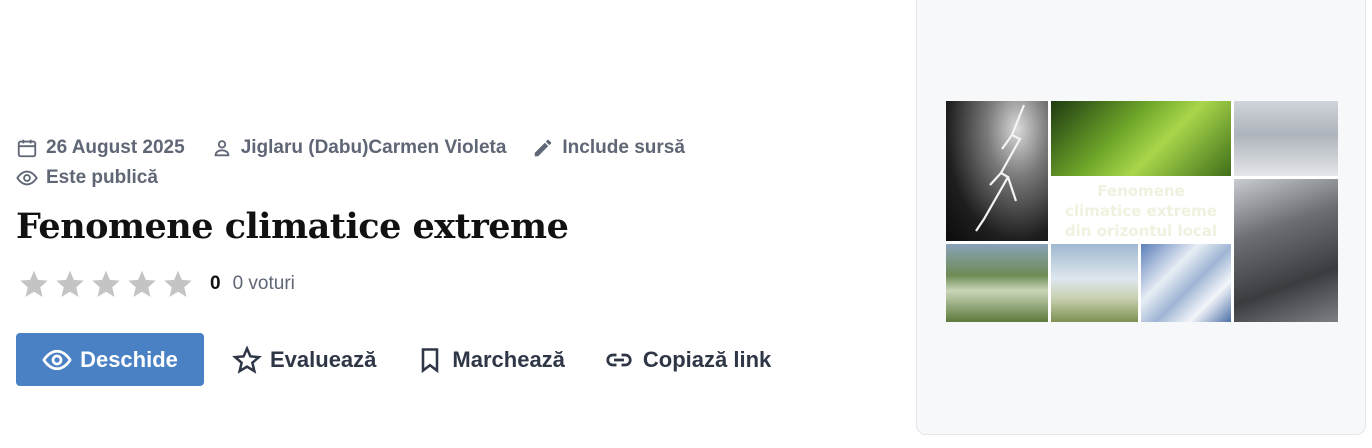 This screenshot has height=448, width=1372. I want to click on meta-row-visibility: Este publică, so click(100, 178).